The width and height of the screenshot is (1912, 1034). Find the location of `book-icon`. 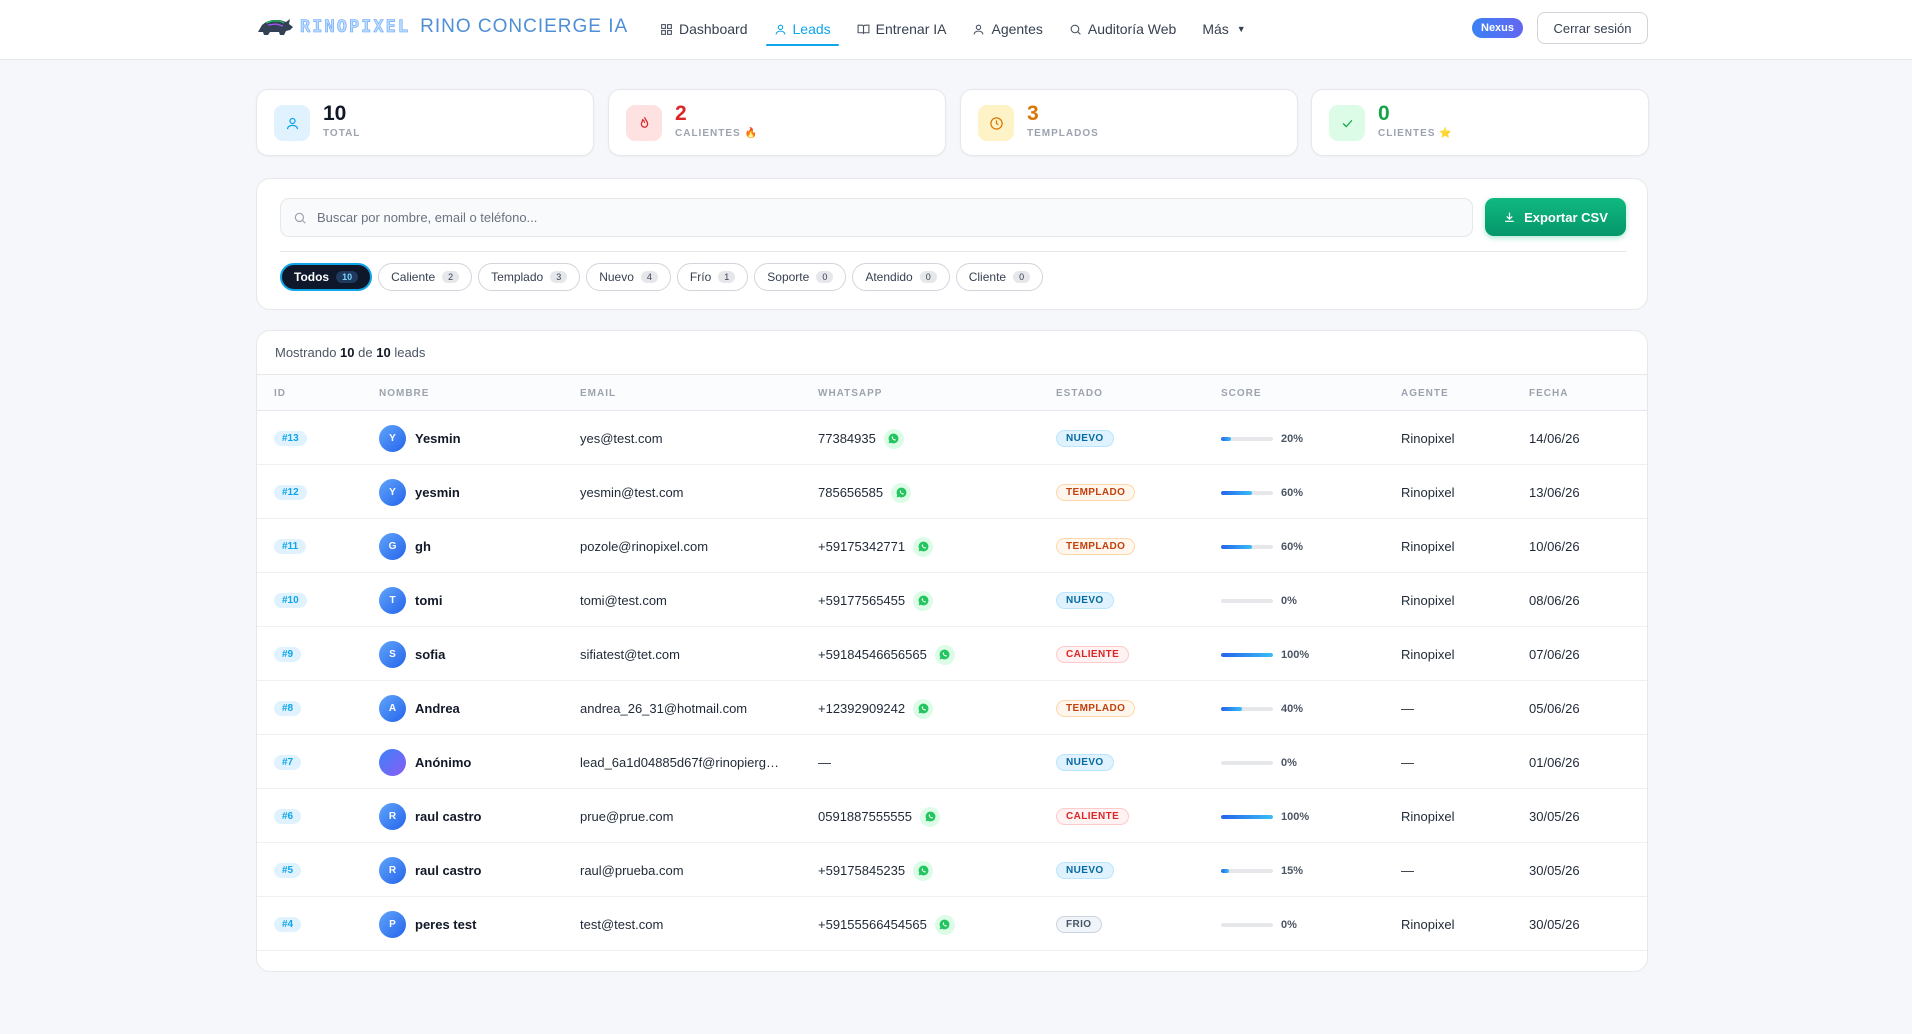

book-icon is located at coordinates (863, 29).